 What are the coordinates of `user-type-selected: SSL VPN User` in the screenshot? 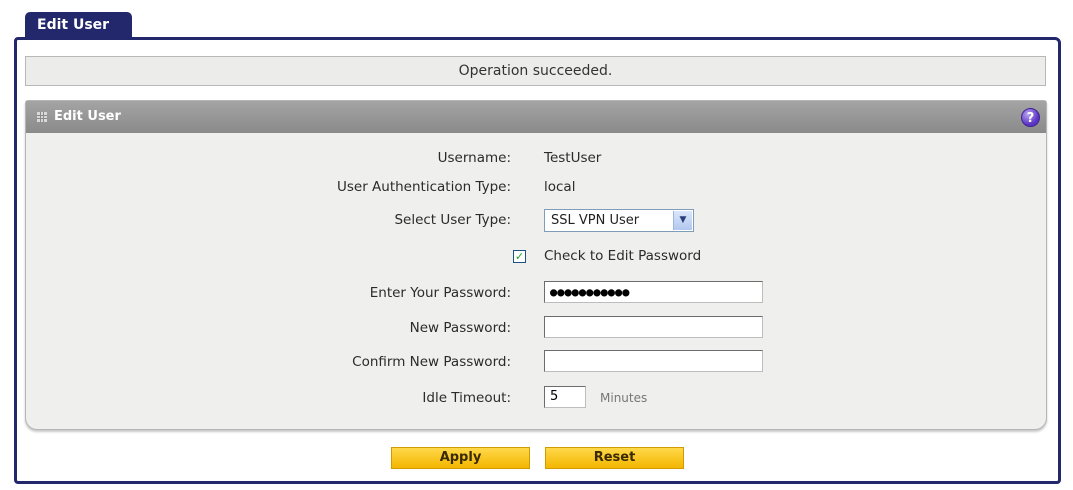 It's located at (595, 220).